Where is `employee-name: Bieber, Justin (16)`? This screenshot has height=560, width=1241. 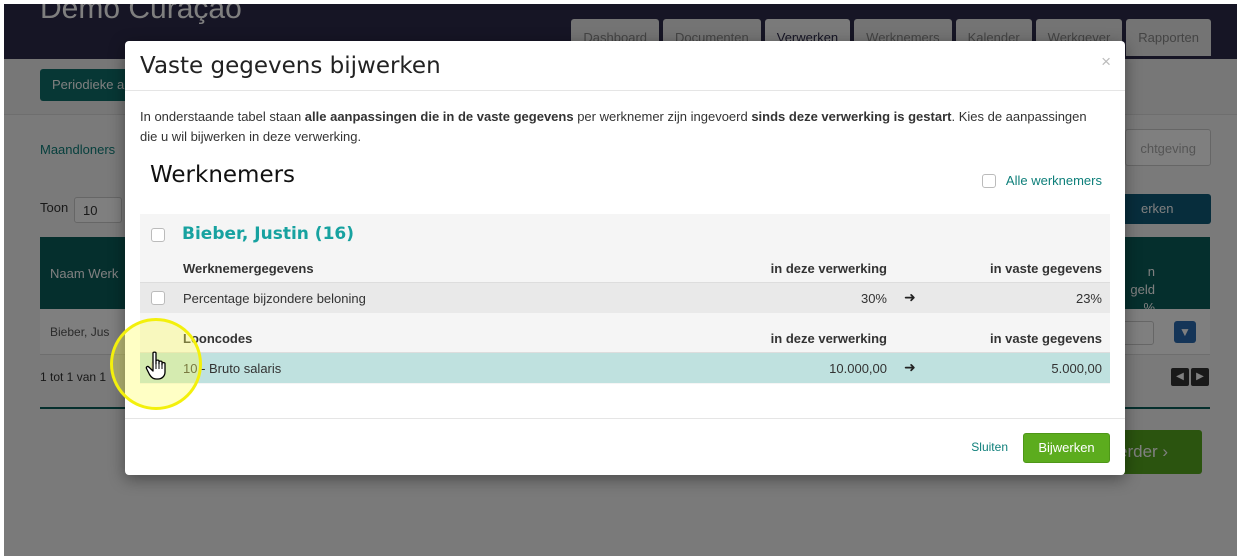
employee-name: Bieber, Justin (16) is located at coordinates (268, 234).